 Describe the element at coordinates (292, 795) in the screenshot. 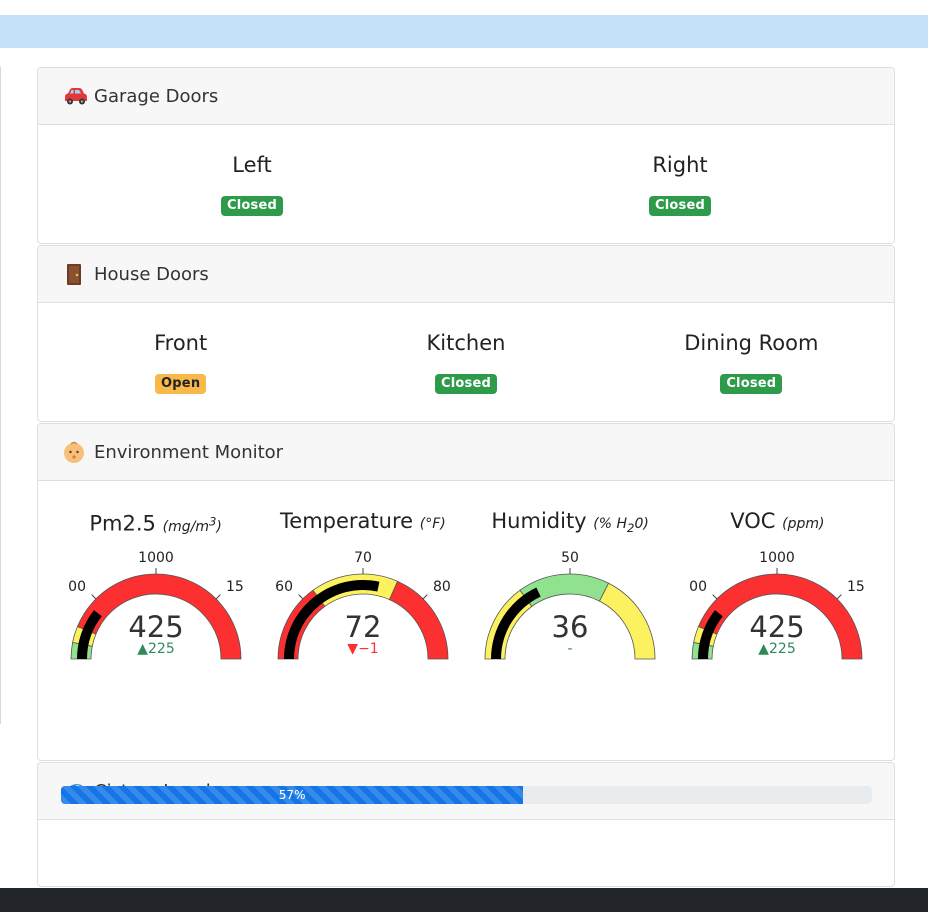

I see `cistern-progress-bar: 57%` at that location.